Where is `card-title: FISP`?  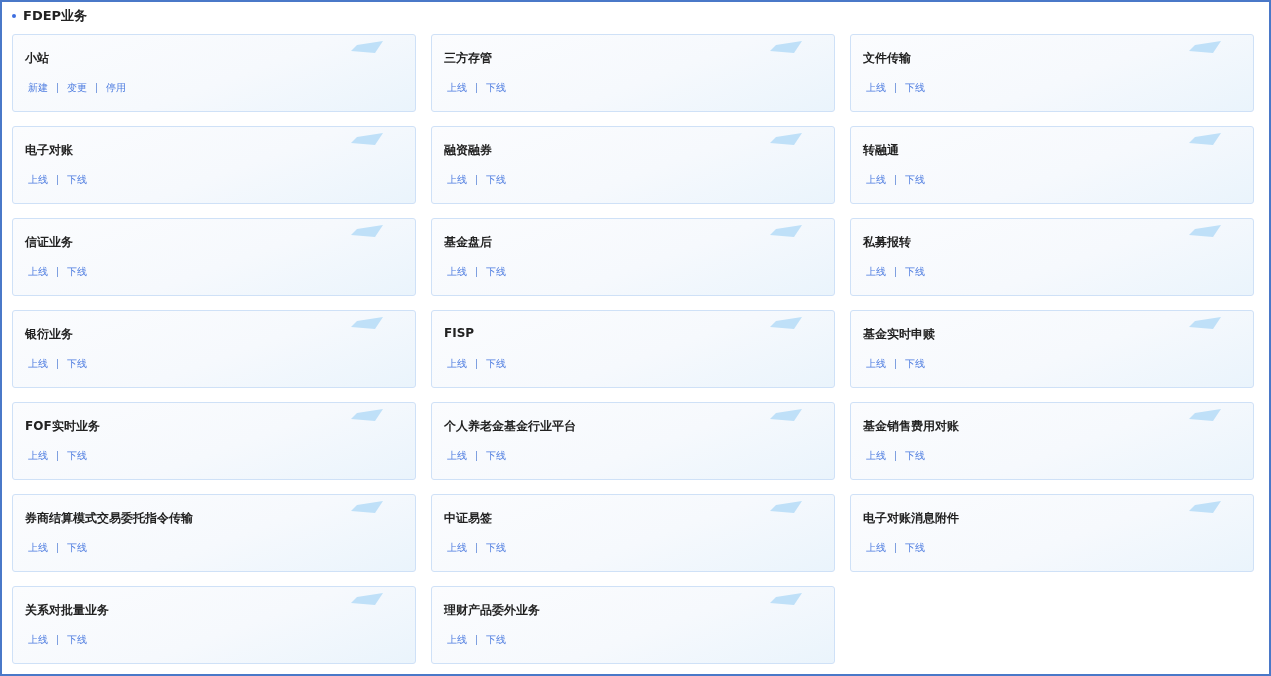 card-title: FISP is located at coordinates (460, 334).